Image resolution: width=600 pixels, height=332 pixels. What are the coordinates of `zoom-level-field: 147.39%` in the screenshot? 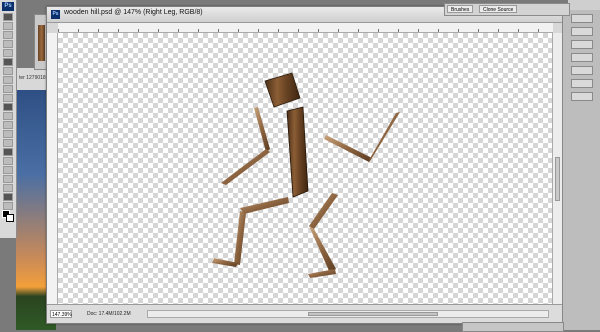 It's located at (61, 314).